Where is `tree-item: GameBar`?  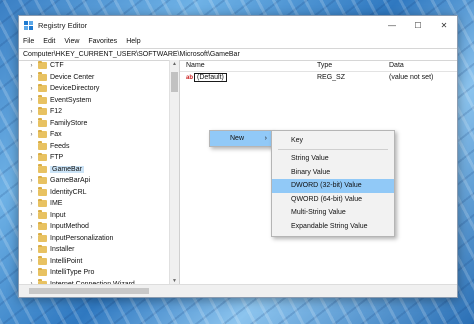
tree-item: GameBar is located at coordinates (99, 170).